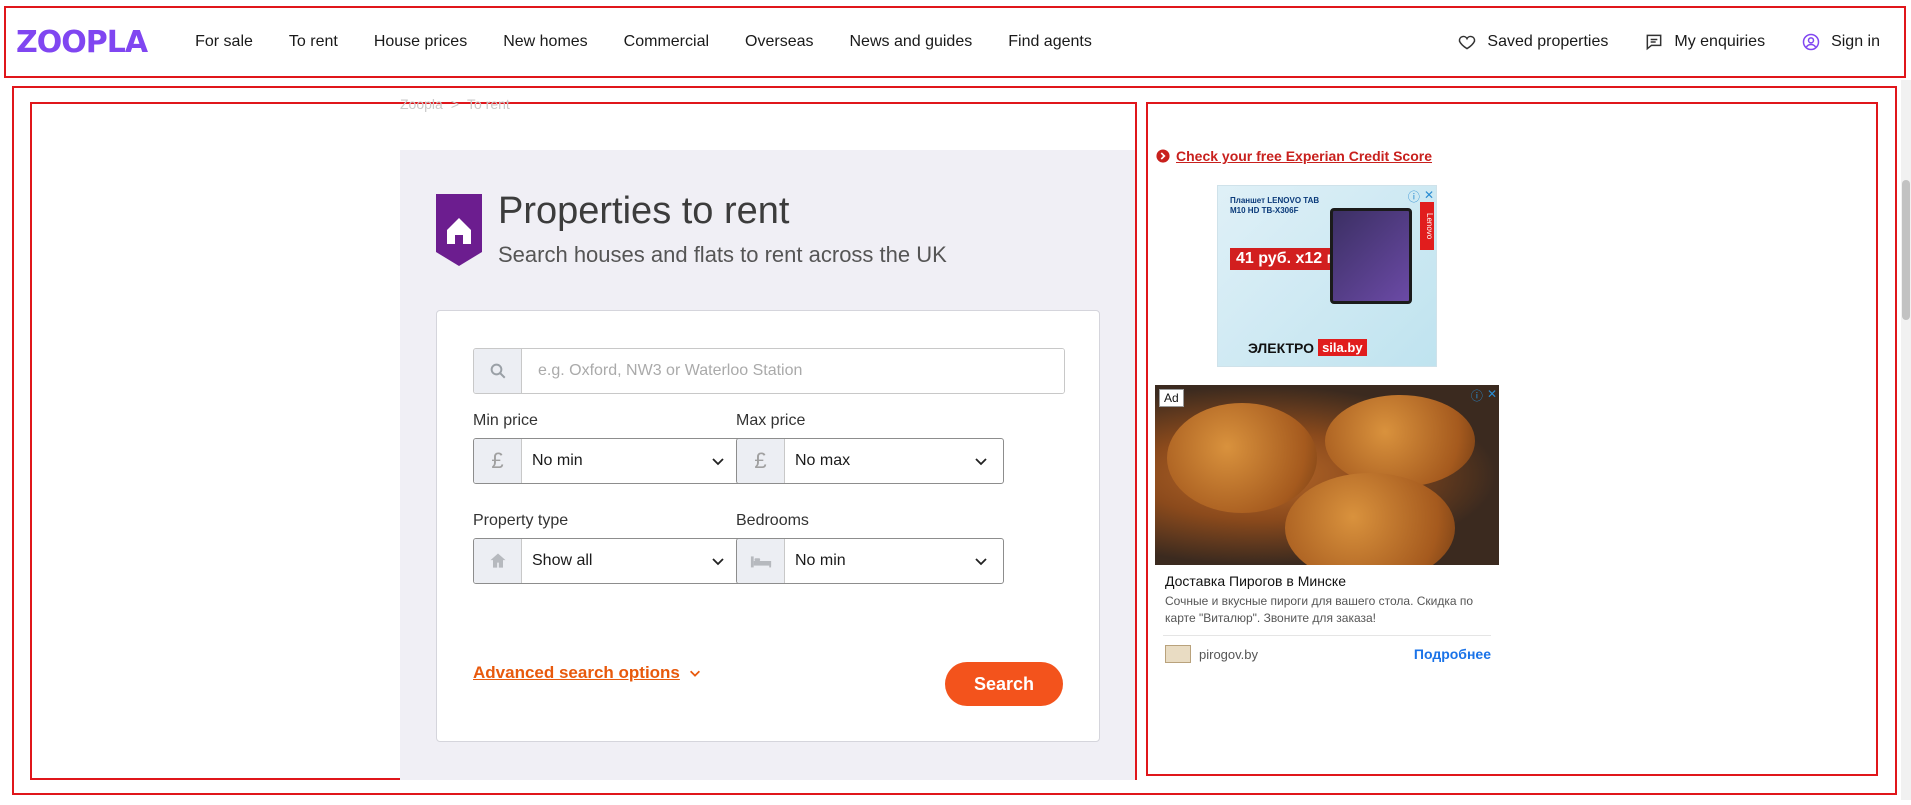 The width and height of the screenshot is (1911, 805). I want to click on ad2-source-domain: pirogov.by, so click(1229, 654).